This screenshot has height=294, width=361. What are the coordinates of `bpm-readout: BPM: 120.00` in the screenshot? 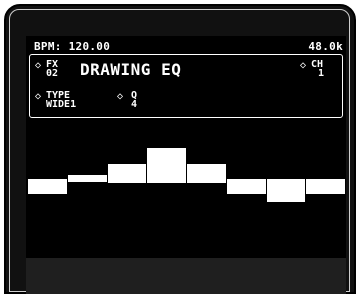 It's located at (72, 46).